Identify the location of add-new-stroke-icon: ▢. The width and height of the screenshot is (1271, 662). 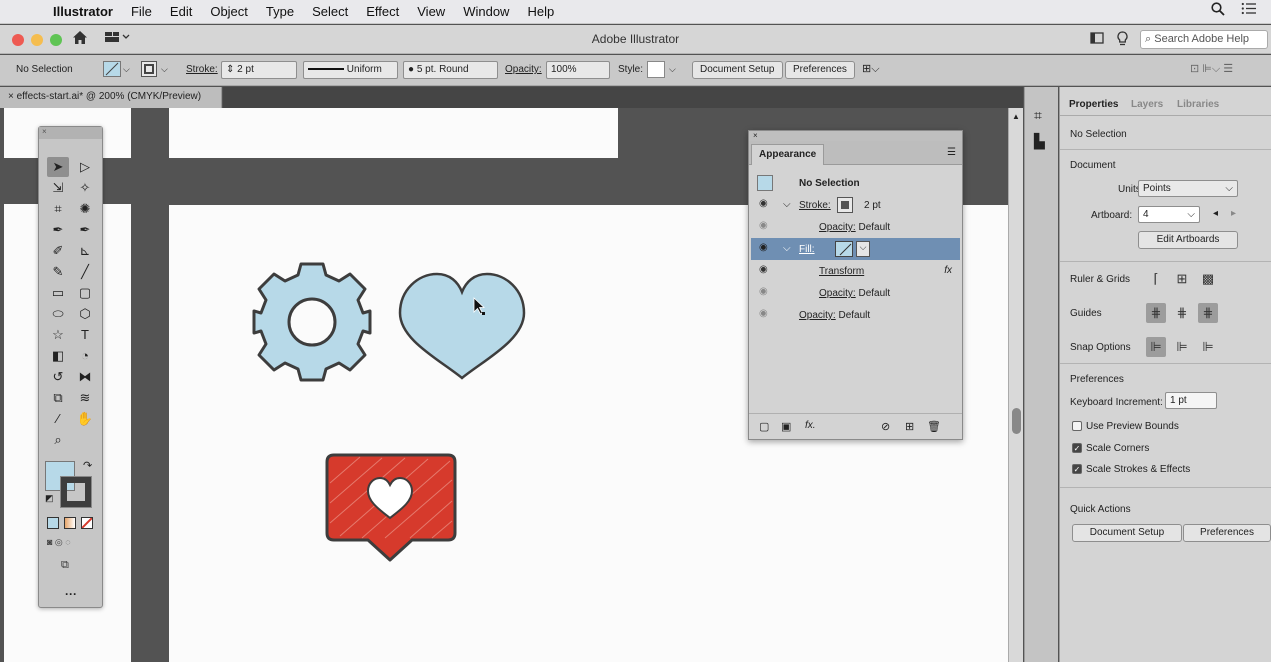
(764, 426).